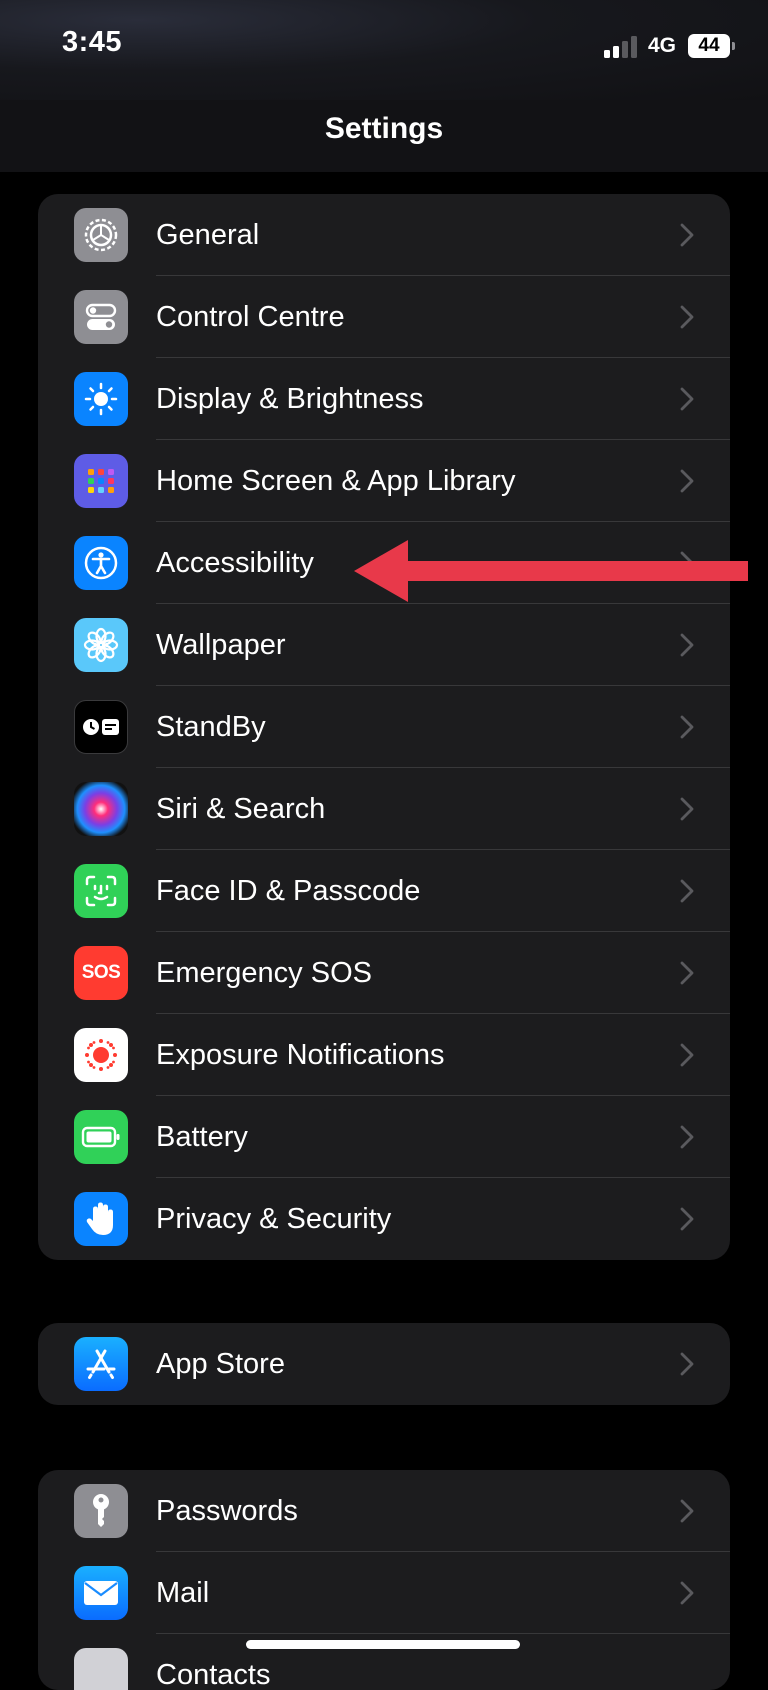 This screenshot has width=768, height=1690. Describe the element at coordinates (101, 809) in the screenshot. I see `siri-icon` at that location.